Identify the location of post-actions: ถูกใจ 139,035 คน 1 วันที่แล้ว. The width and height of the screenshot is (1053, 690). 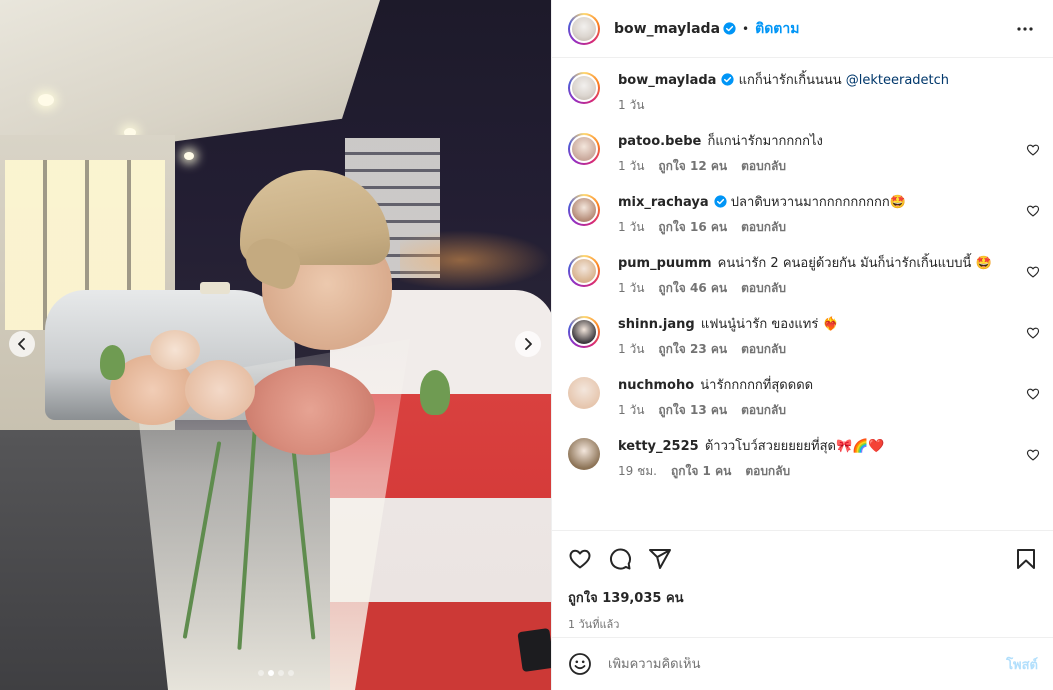
(802, 585).